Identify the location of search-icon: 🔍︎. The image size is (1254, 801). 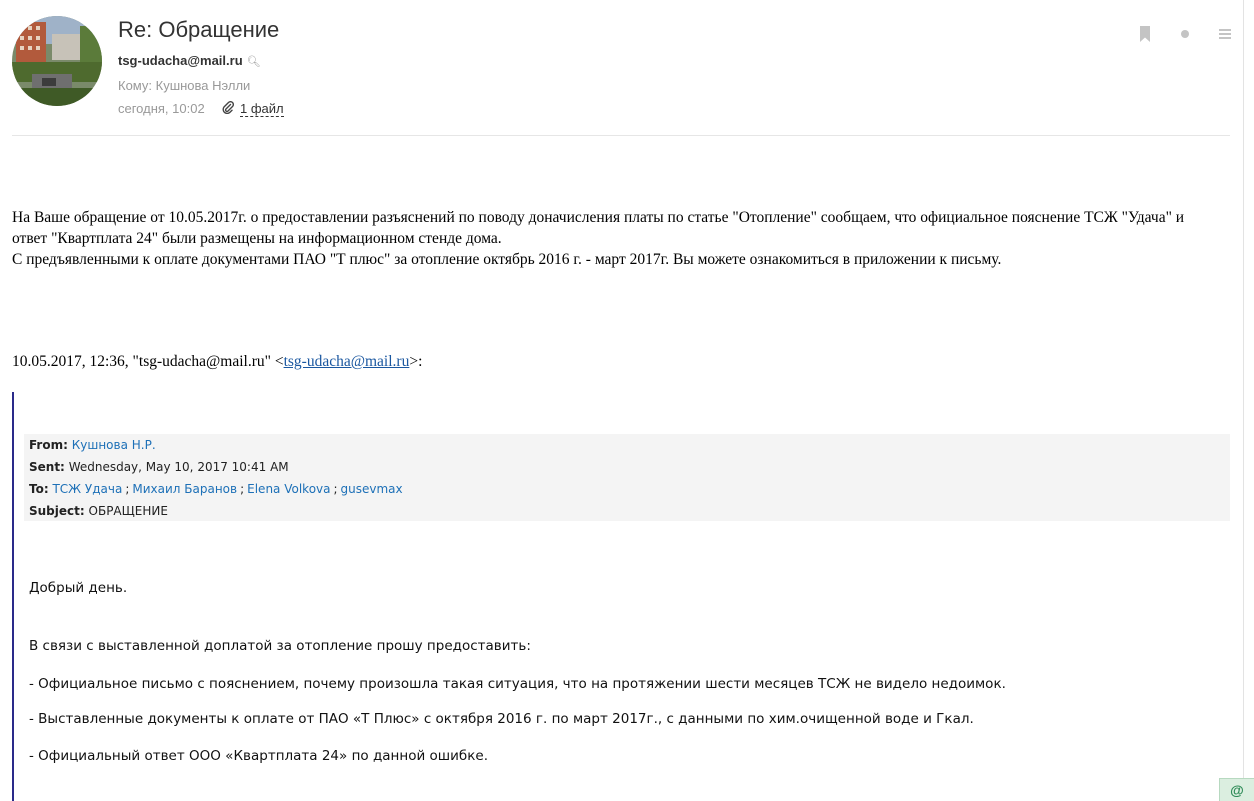
(254, 62).